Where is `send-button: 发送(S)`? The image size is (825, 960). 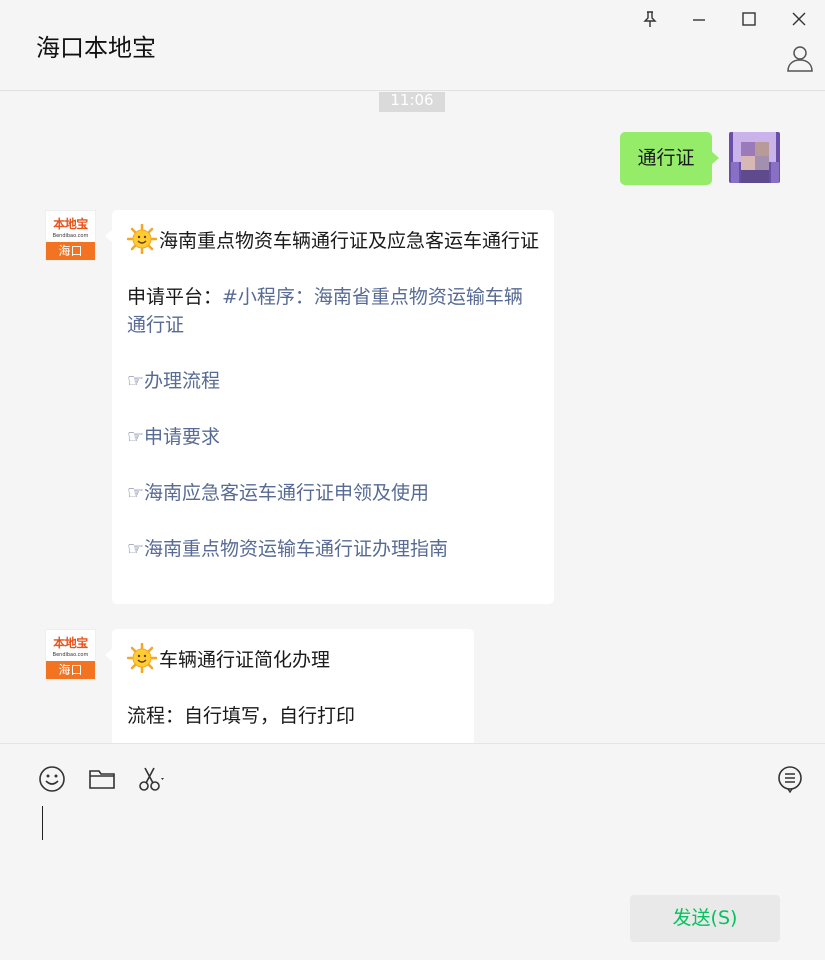
send-button: 发送(S) is located at coordinates (705, 918).